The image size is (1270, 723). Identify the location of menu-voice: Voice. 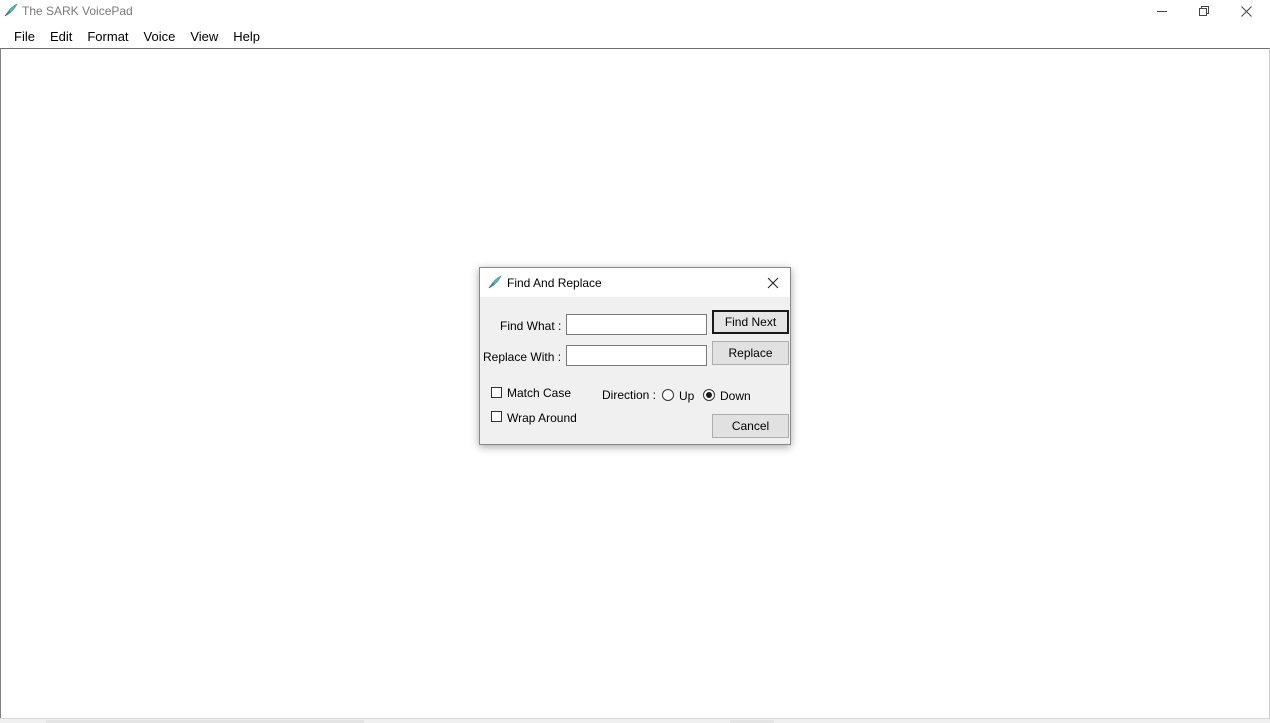
(160, 36).